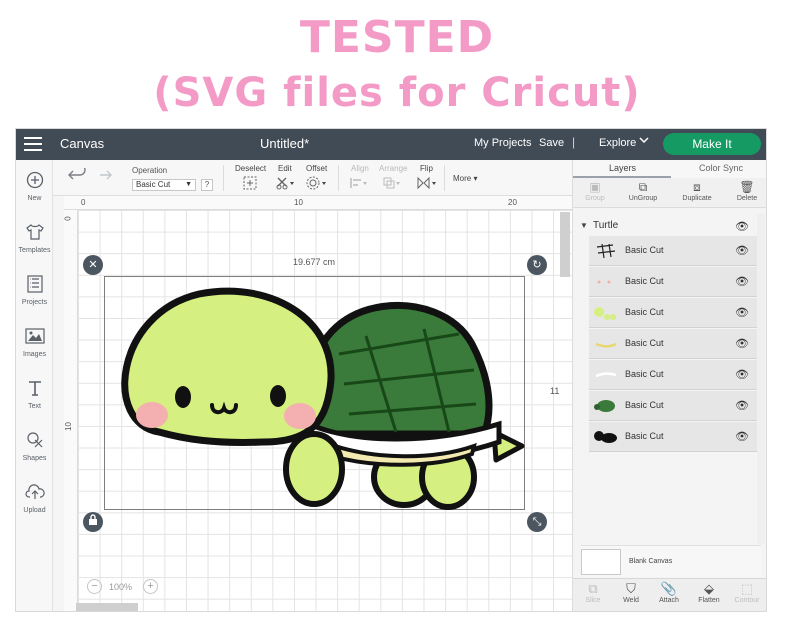 The image size is (794, 635). I want to click on weld-label: Weld, so click(631, 600).